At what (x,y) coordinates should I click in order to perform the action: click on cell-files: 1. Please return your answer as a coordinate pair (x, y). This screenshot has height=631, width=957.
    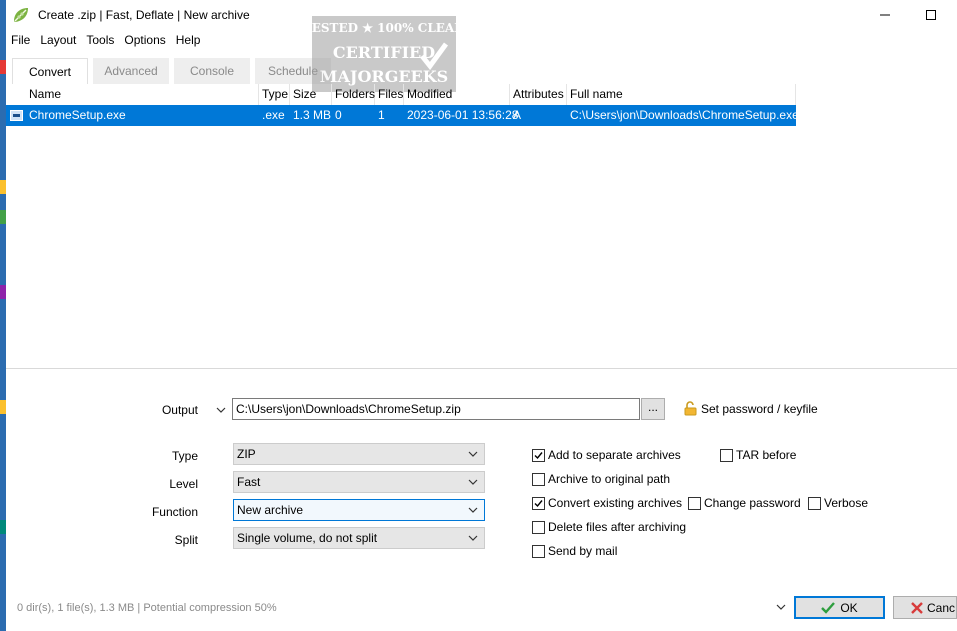
    Looking at the image, I should click on (381, 115).